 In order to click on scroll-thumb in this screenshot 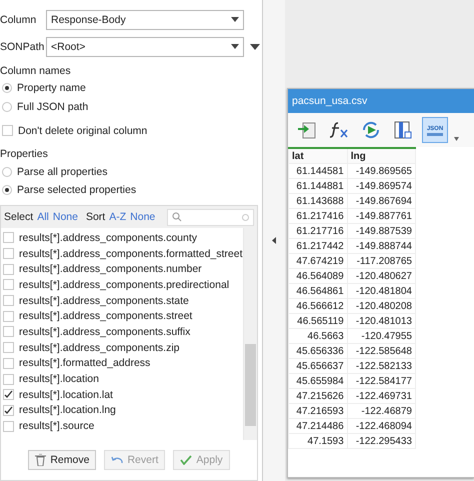, I will do `click(250, 385)`.